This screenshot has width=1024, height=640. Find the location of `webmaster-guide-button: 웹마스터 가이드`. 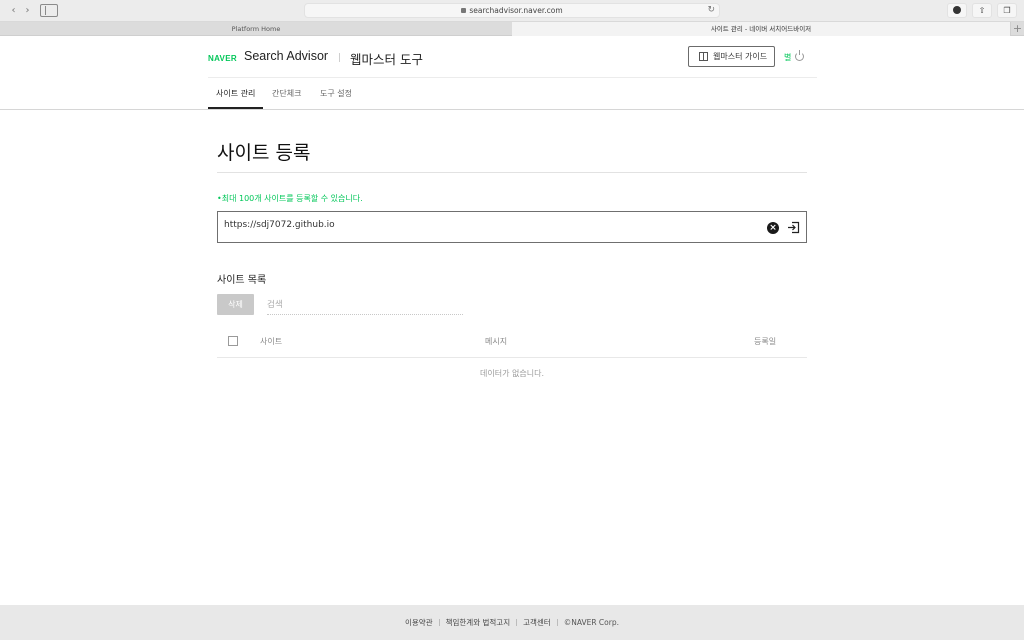

webmaster-guide-button: 웹마스터 가이드 is located at coordinates (731, 56).